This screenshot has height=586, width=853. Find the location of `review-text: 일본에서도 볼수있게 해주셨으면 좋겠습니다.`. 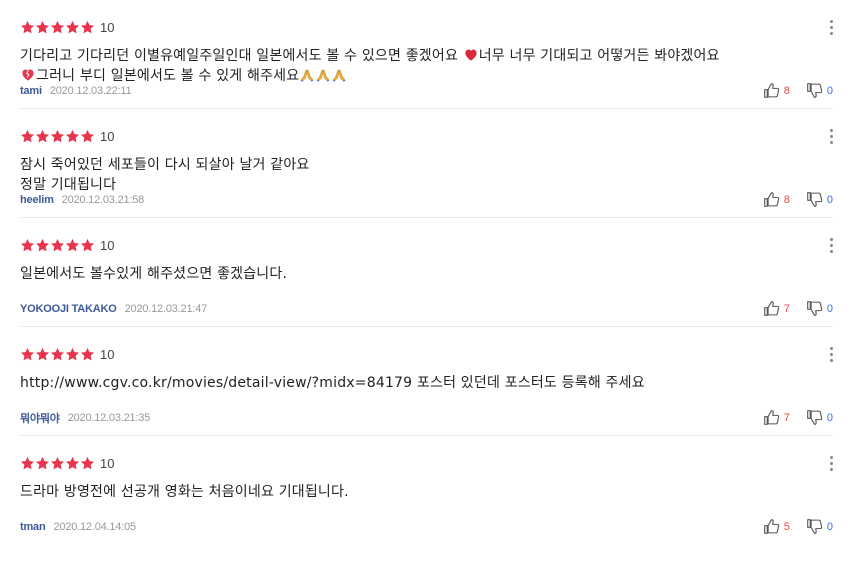

review-text: 일본에서도 볼수있게 해주셨으면 좋겠습니다. is located at coordinates (416, 274).